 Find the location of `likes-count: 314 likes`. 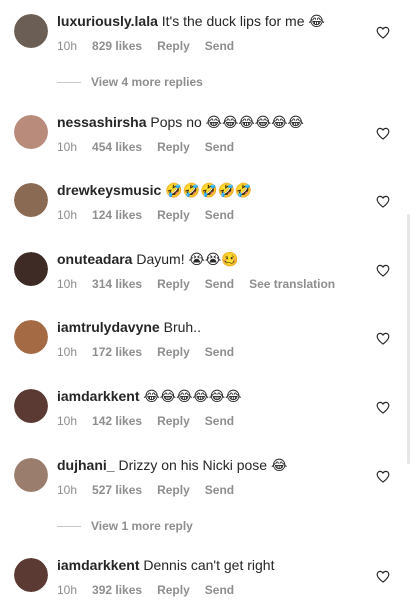

likes-count: 314 likes is located at coordinates (117, 284).